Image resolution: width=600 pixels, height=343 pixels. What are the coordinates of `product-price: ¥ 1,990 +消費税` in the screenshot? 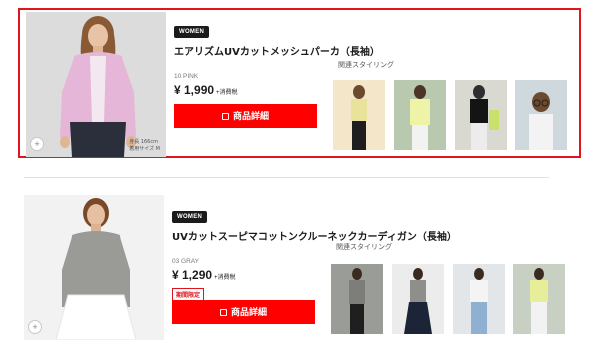 It's located at (206, 90).